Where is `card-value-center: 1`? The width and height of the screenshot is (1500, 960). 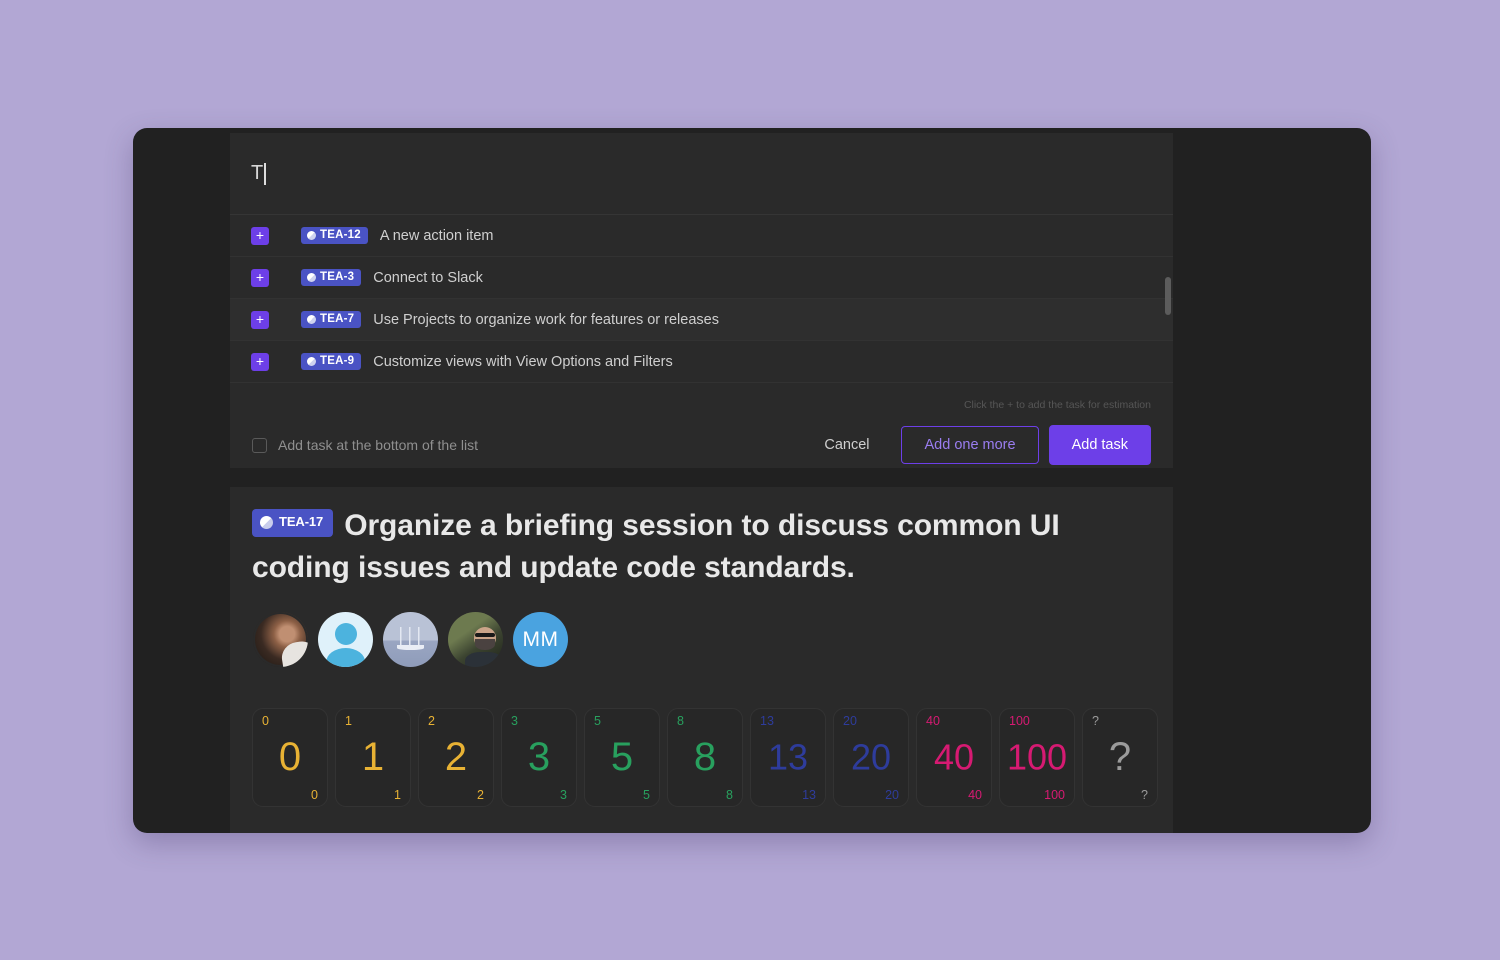
card-value-center: 1 is located at coordinates (373, 757).